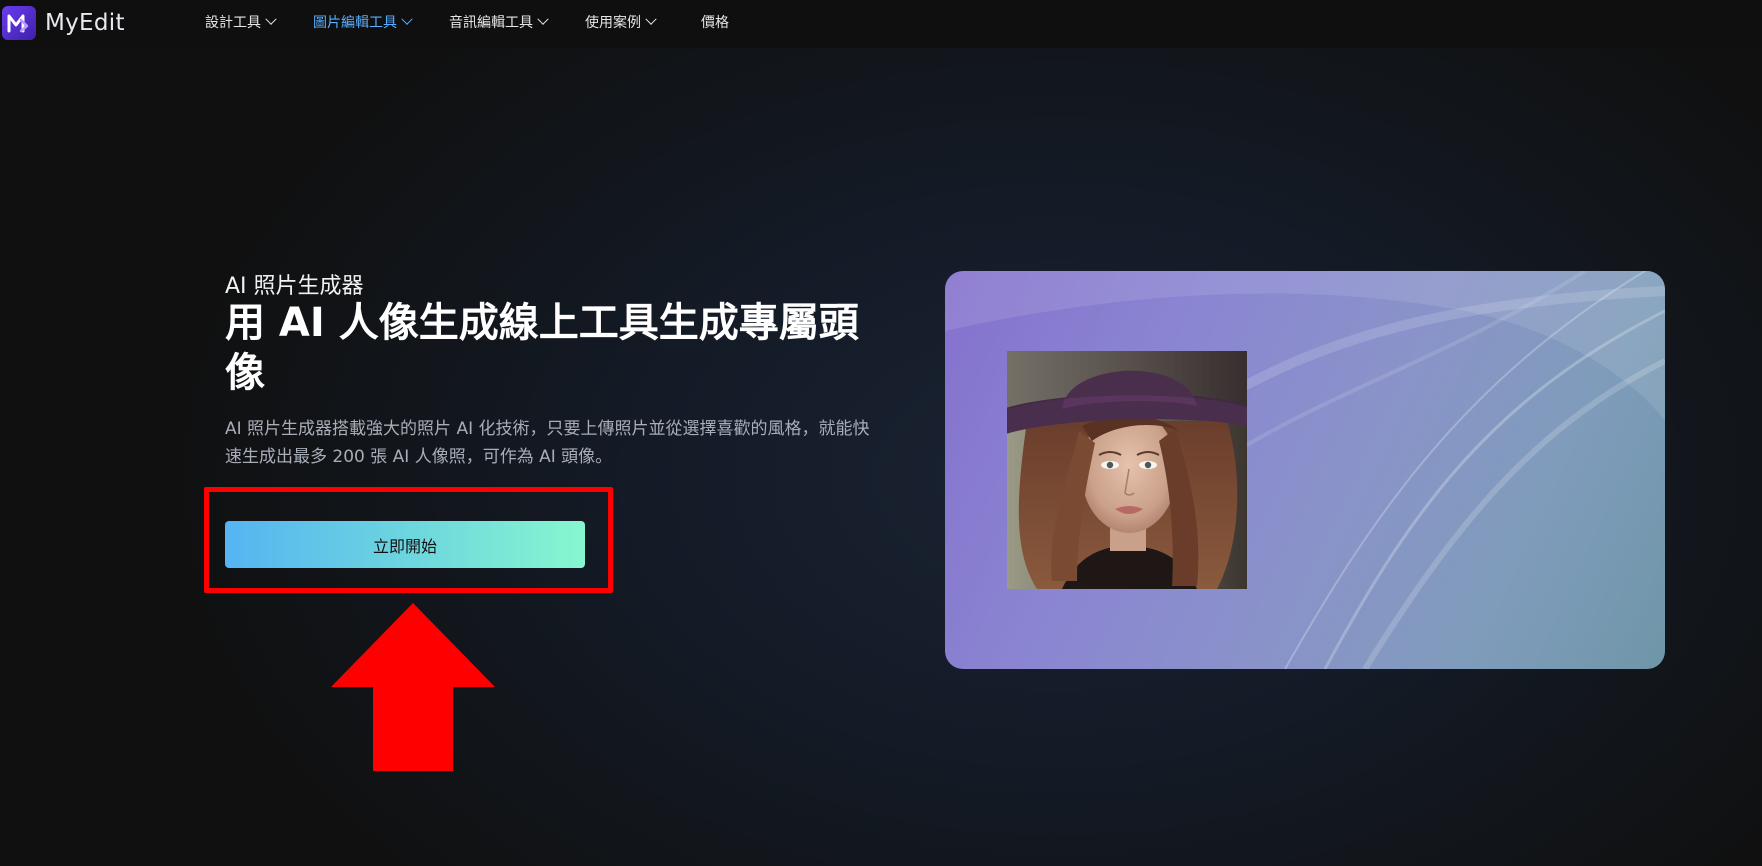 The width and height of the screenshot is (1762, 866). What do you see at coordinates (1127, 470) in the screenshot?
I see `ai-portrait-sample-image` at bounding box center [1127, 470].